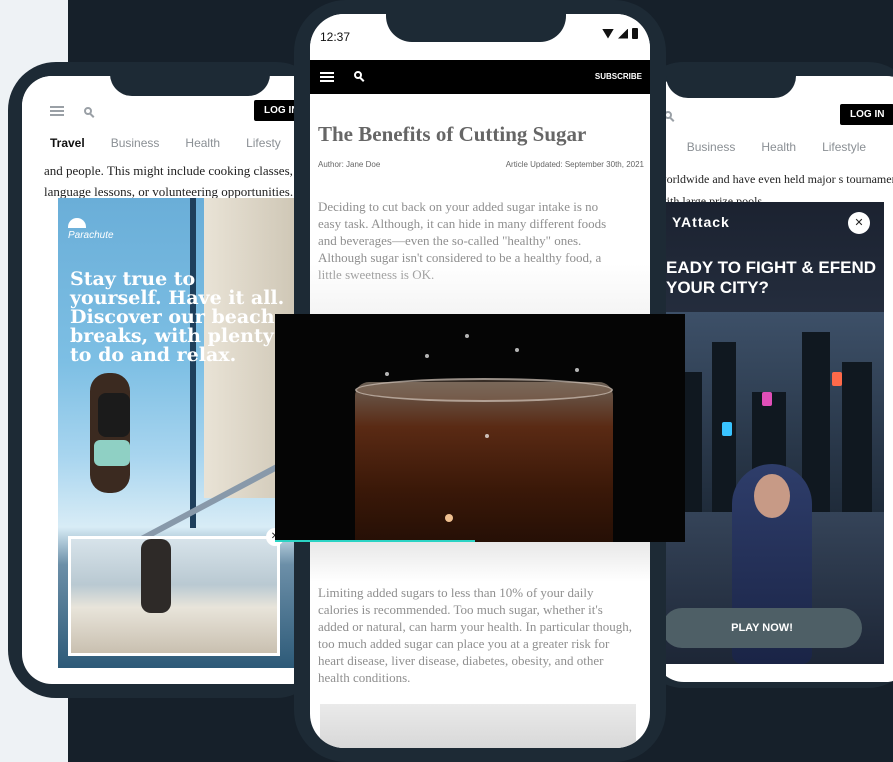  What do you see at coordinates (484, 390) in the screenshot?
I see `glass-rim` at bounding box center [484, 390].